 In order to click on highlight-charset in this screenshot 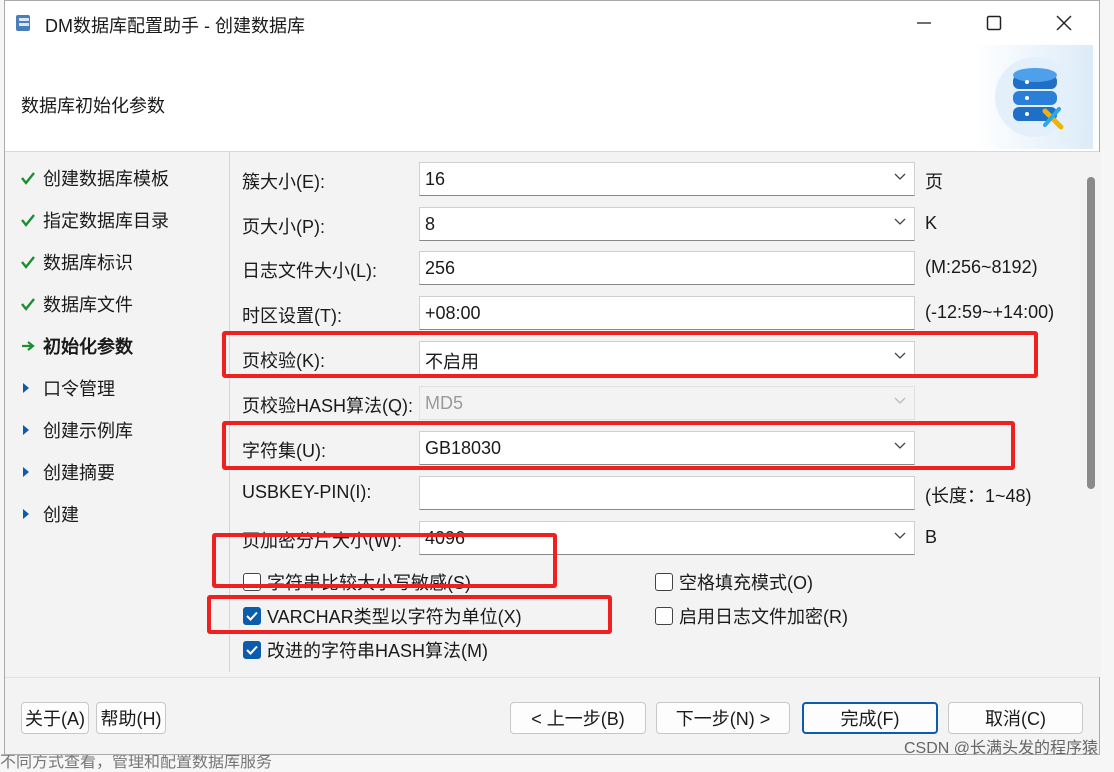, I will do `click(618, 445)`.